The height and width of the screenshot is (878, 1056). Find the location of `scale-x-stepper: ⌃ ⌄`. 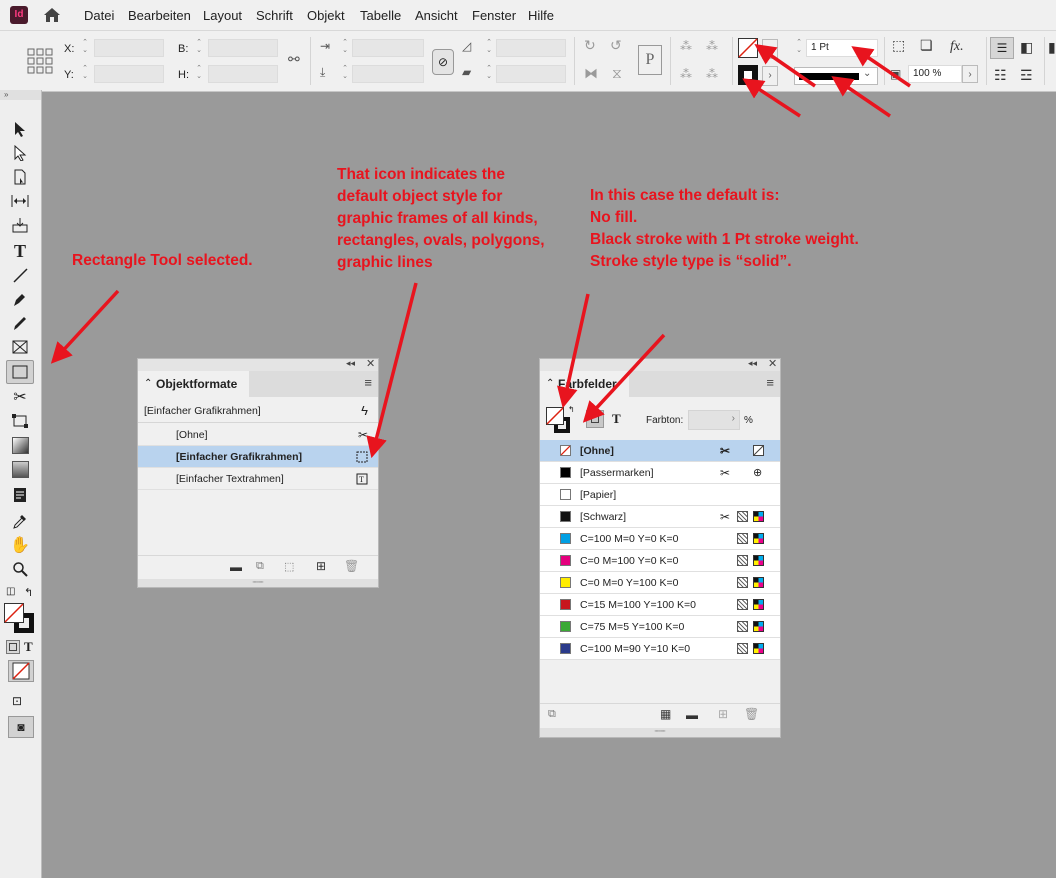

scale-x-stepper: ⌃ ⌄ is located at coordinates (345, 48).